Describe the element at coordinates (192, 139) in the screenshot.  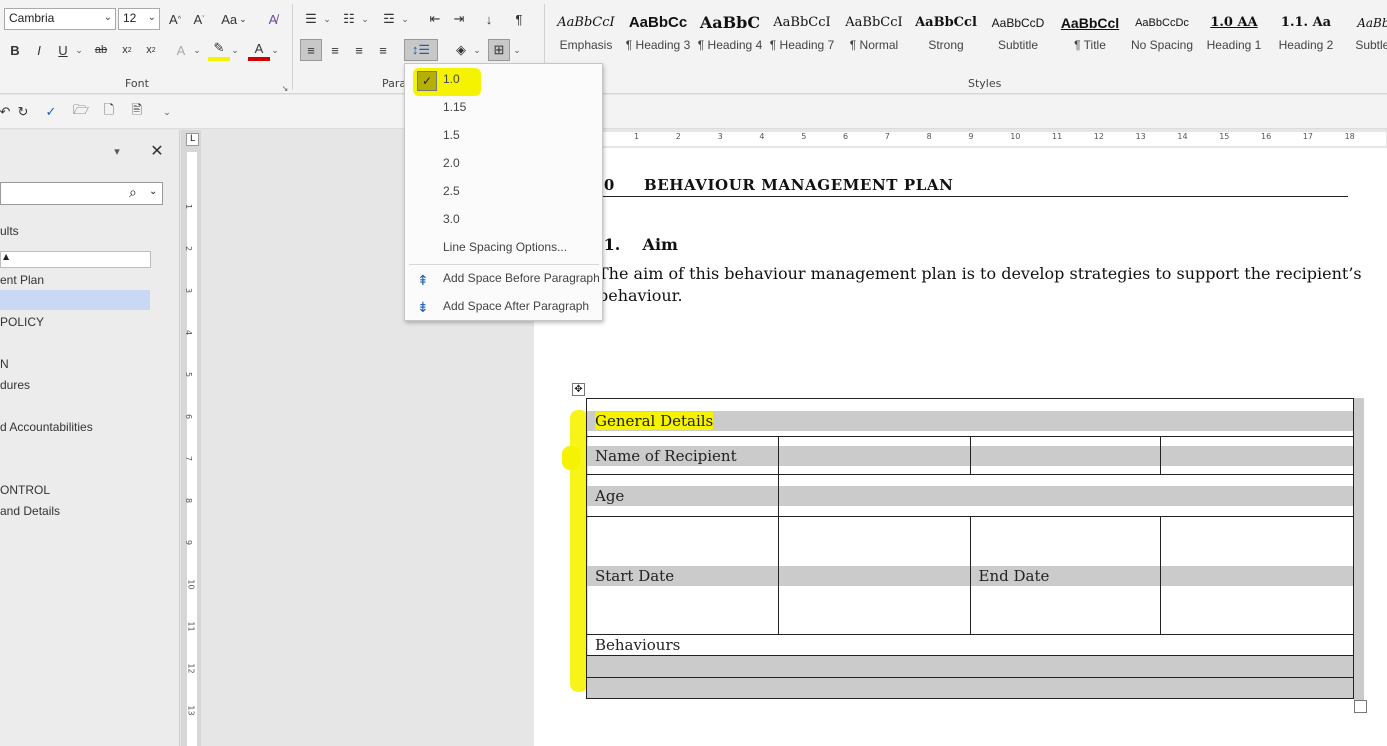
I see `tab-selector: L` at that location.